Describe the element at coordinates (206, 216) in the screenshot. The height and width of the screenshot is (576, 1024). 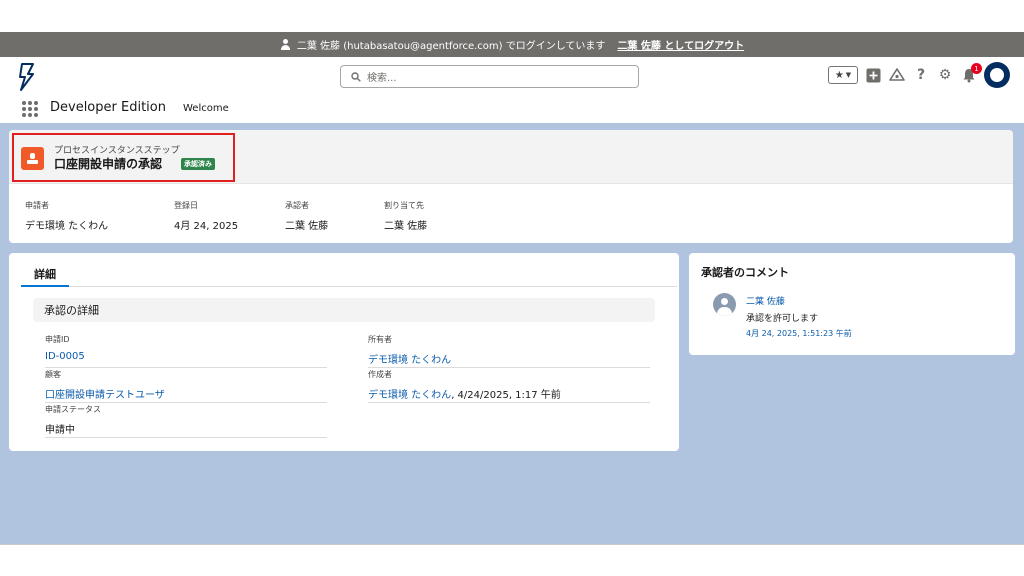
I see `highlight-field-created-date: 登録日 4月 24, 2025` at that location.